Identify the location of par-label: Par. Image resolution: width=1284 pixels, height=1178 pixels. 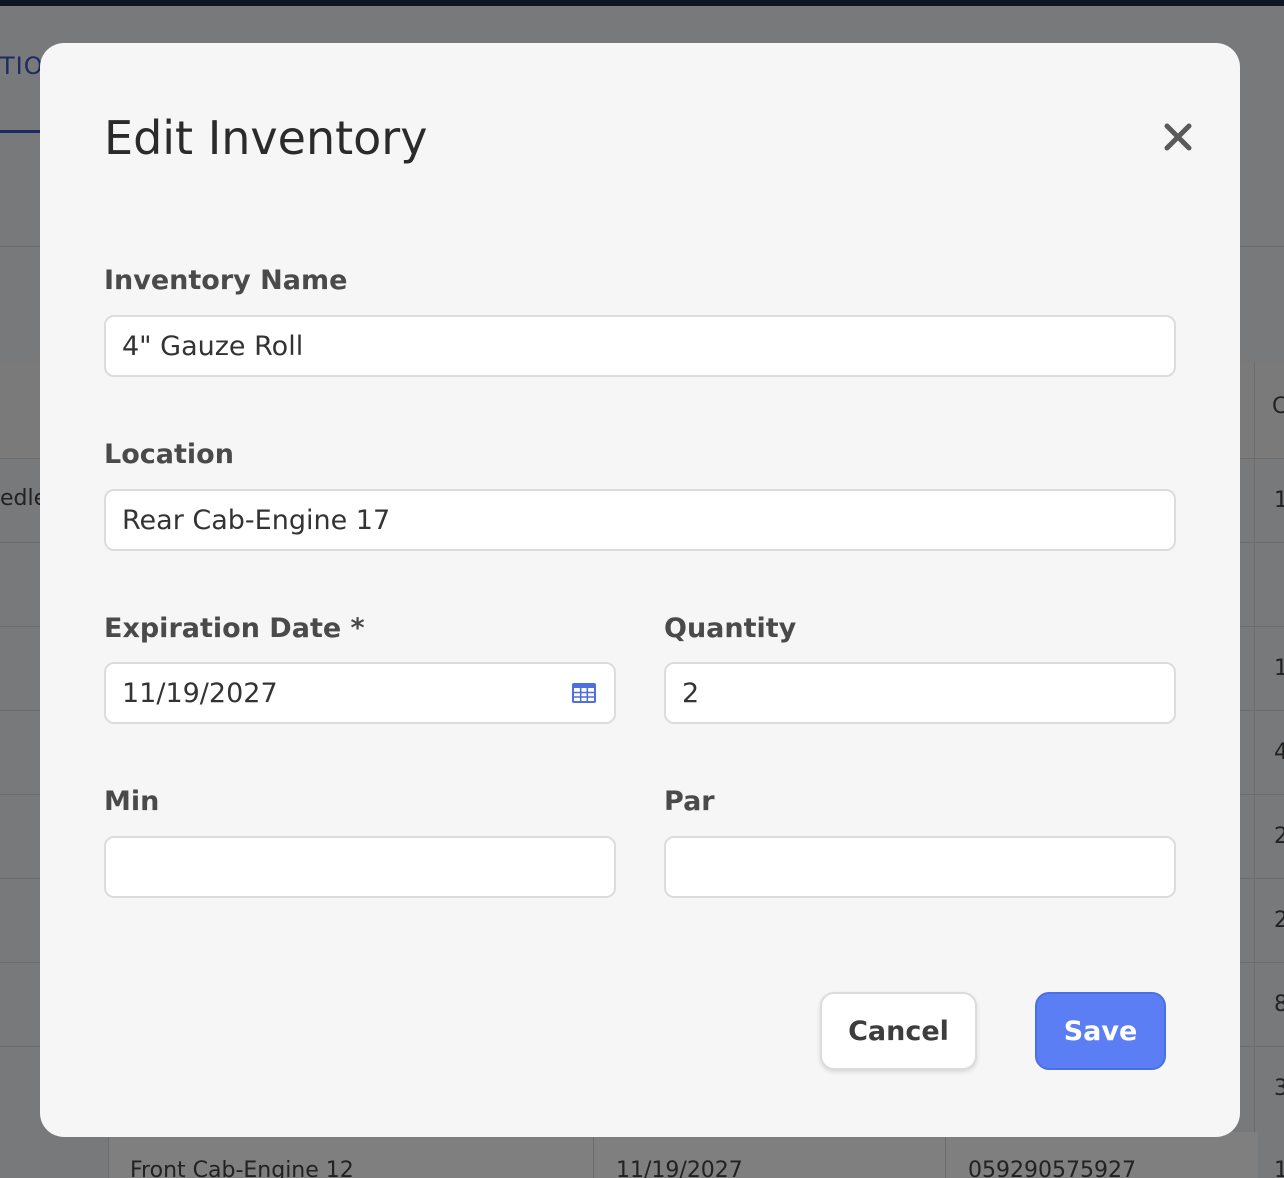
(689, 801).